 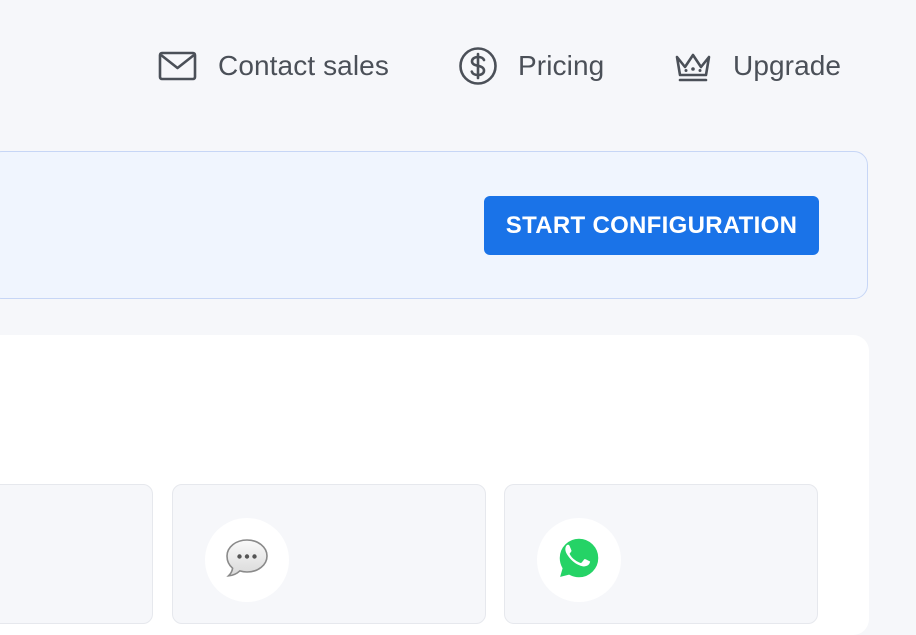 What do you see at coordinates (329, 554) in the screenshot?
I see `channel-card-imessage` at bounding box center [329, 554].